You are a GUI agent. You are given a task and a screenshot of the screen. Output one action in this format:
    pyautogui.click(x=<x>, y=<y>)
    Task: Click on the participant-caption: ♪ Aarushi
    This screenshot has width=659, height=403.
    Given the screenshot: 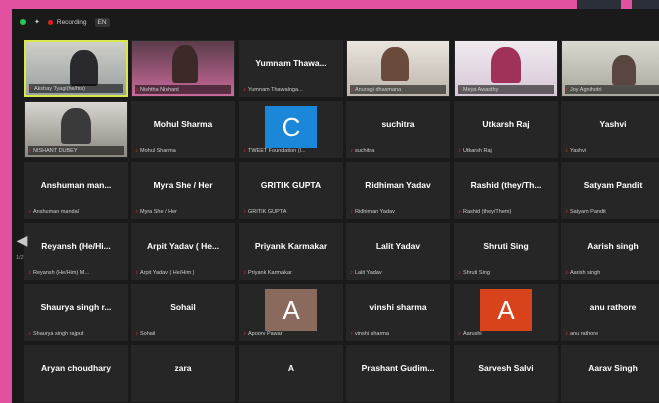 What is the action you would take?
    pyautogui.click(x=506, y=333)
    